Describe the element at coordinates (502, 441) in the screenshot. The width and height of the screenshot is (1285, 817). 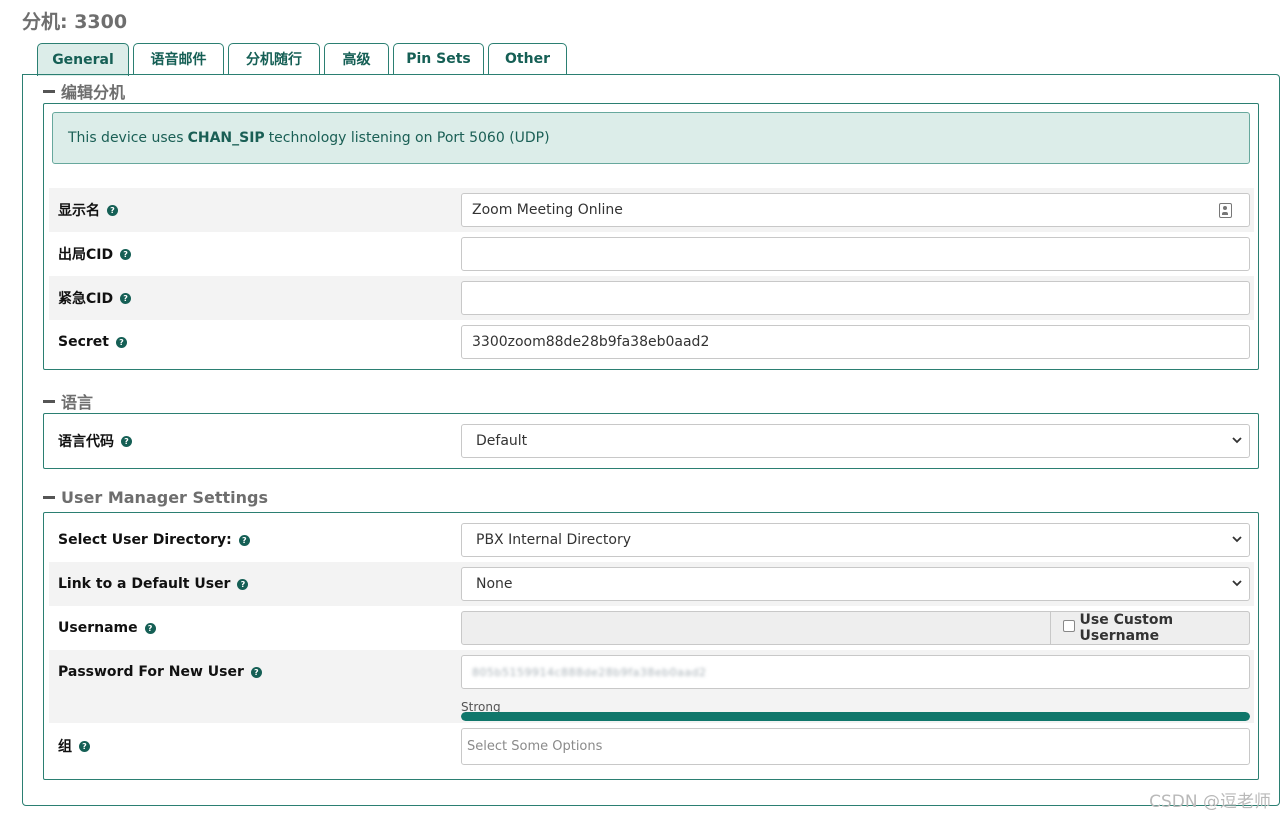
I see `language-code-value: Default` at that location.